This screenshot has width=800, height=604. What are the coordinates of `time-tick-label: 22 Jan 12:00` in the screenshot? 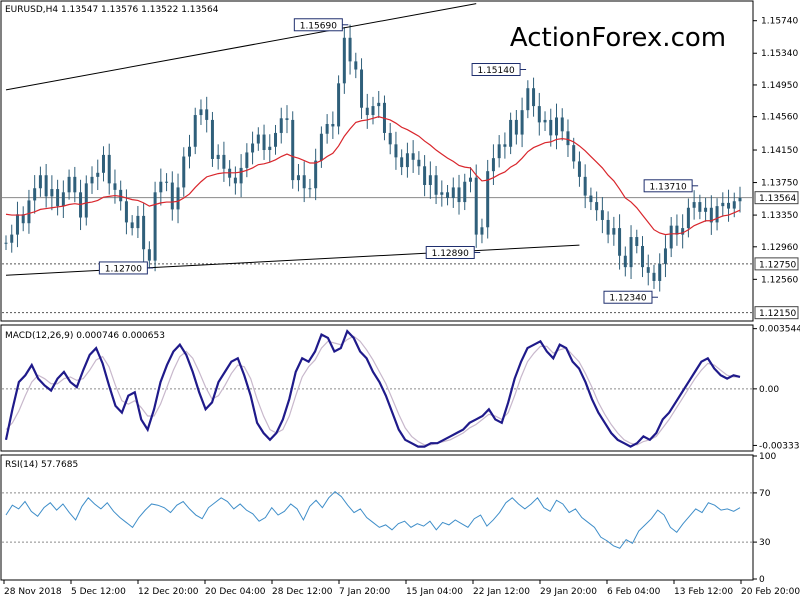 It's located at (501, 592).